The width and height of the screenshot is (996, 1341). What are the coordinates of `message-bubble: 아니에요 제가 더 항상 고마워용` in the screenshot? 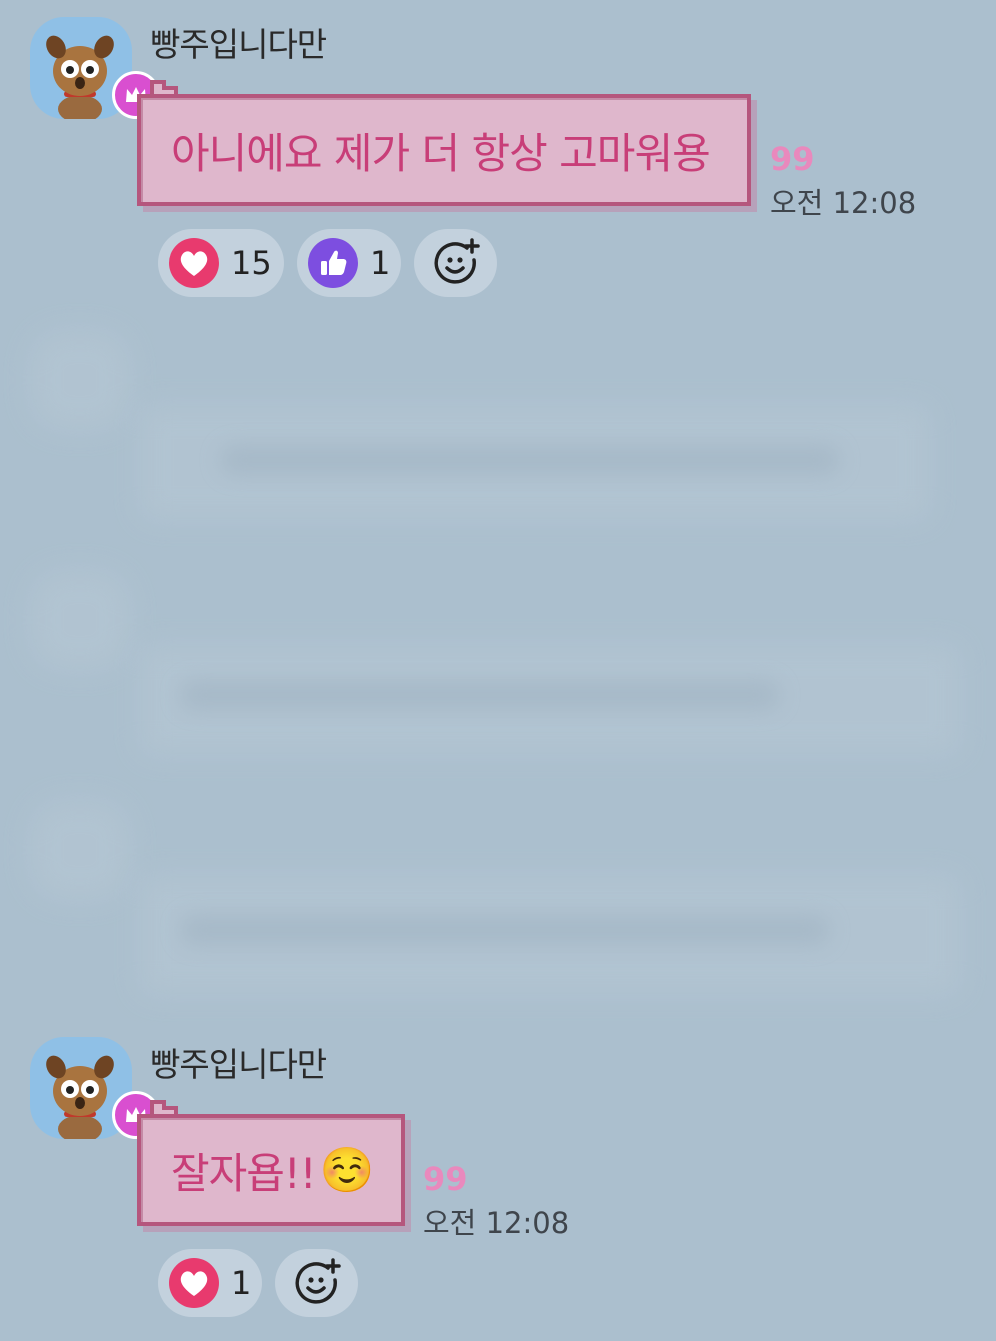 It's located at (444, 150).